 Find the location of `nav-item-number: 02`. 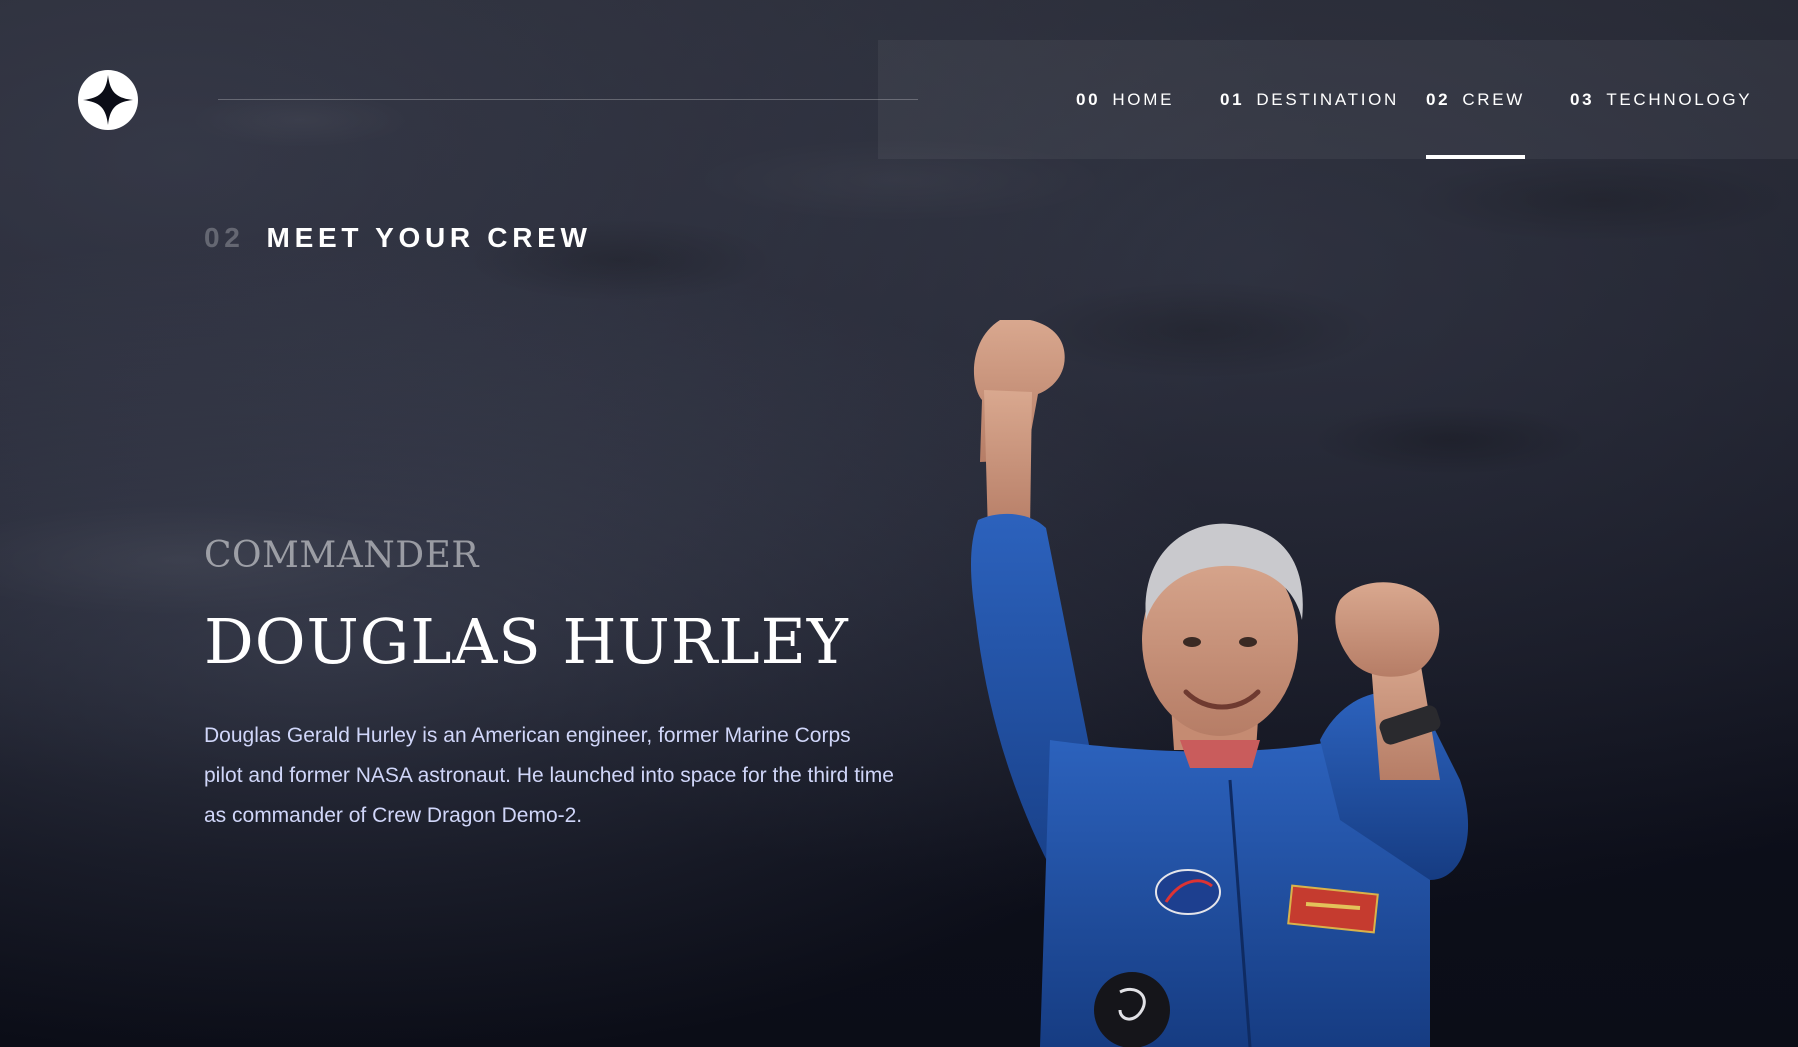

nav-item-number: 02 is located at coordinates (1438, 99).